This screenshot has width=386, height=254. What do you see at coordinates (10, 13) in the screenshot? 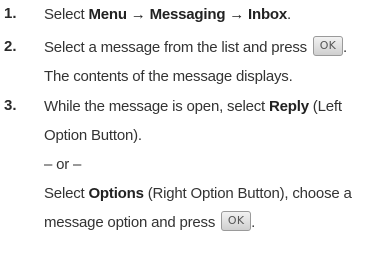
I see `step-number: 1.` at bounding box center [10, 13].